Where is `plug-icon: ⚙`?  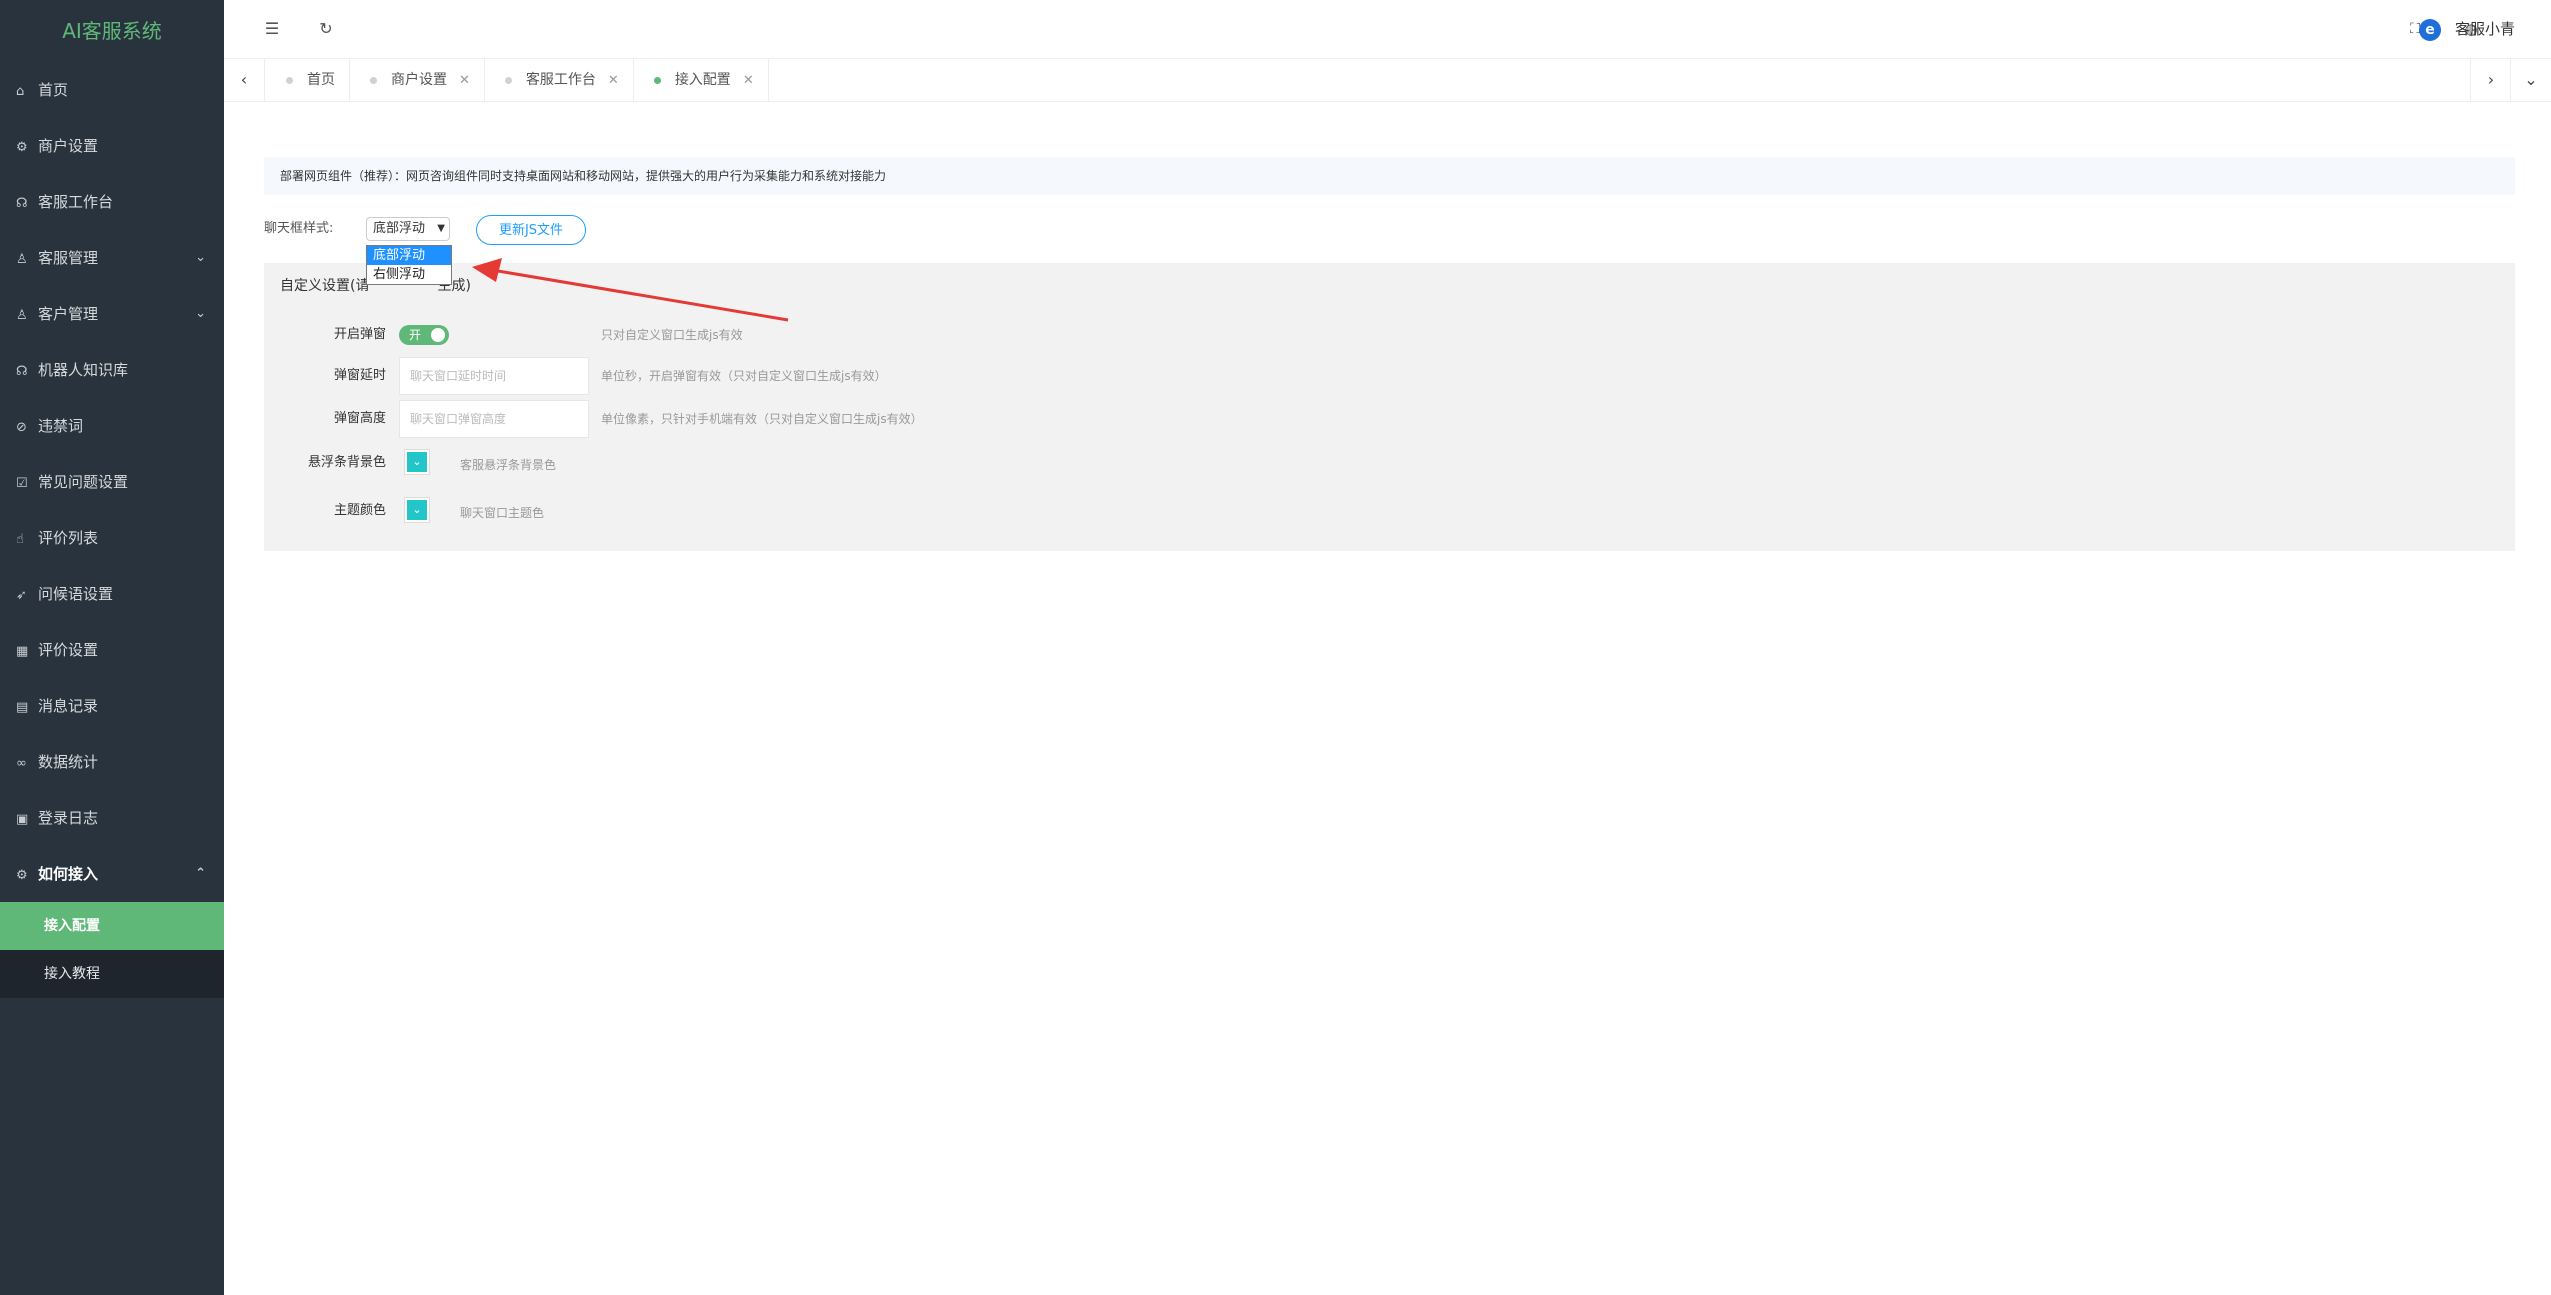
plug-icon: ⚙ is located at coordinates (22, 875).